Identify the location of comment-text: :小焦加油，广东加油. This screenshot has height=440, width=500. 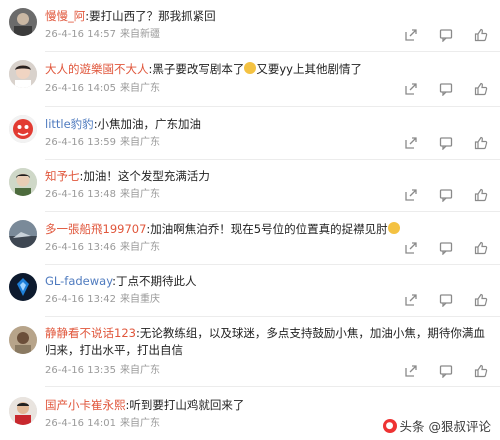
(147, 124).